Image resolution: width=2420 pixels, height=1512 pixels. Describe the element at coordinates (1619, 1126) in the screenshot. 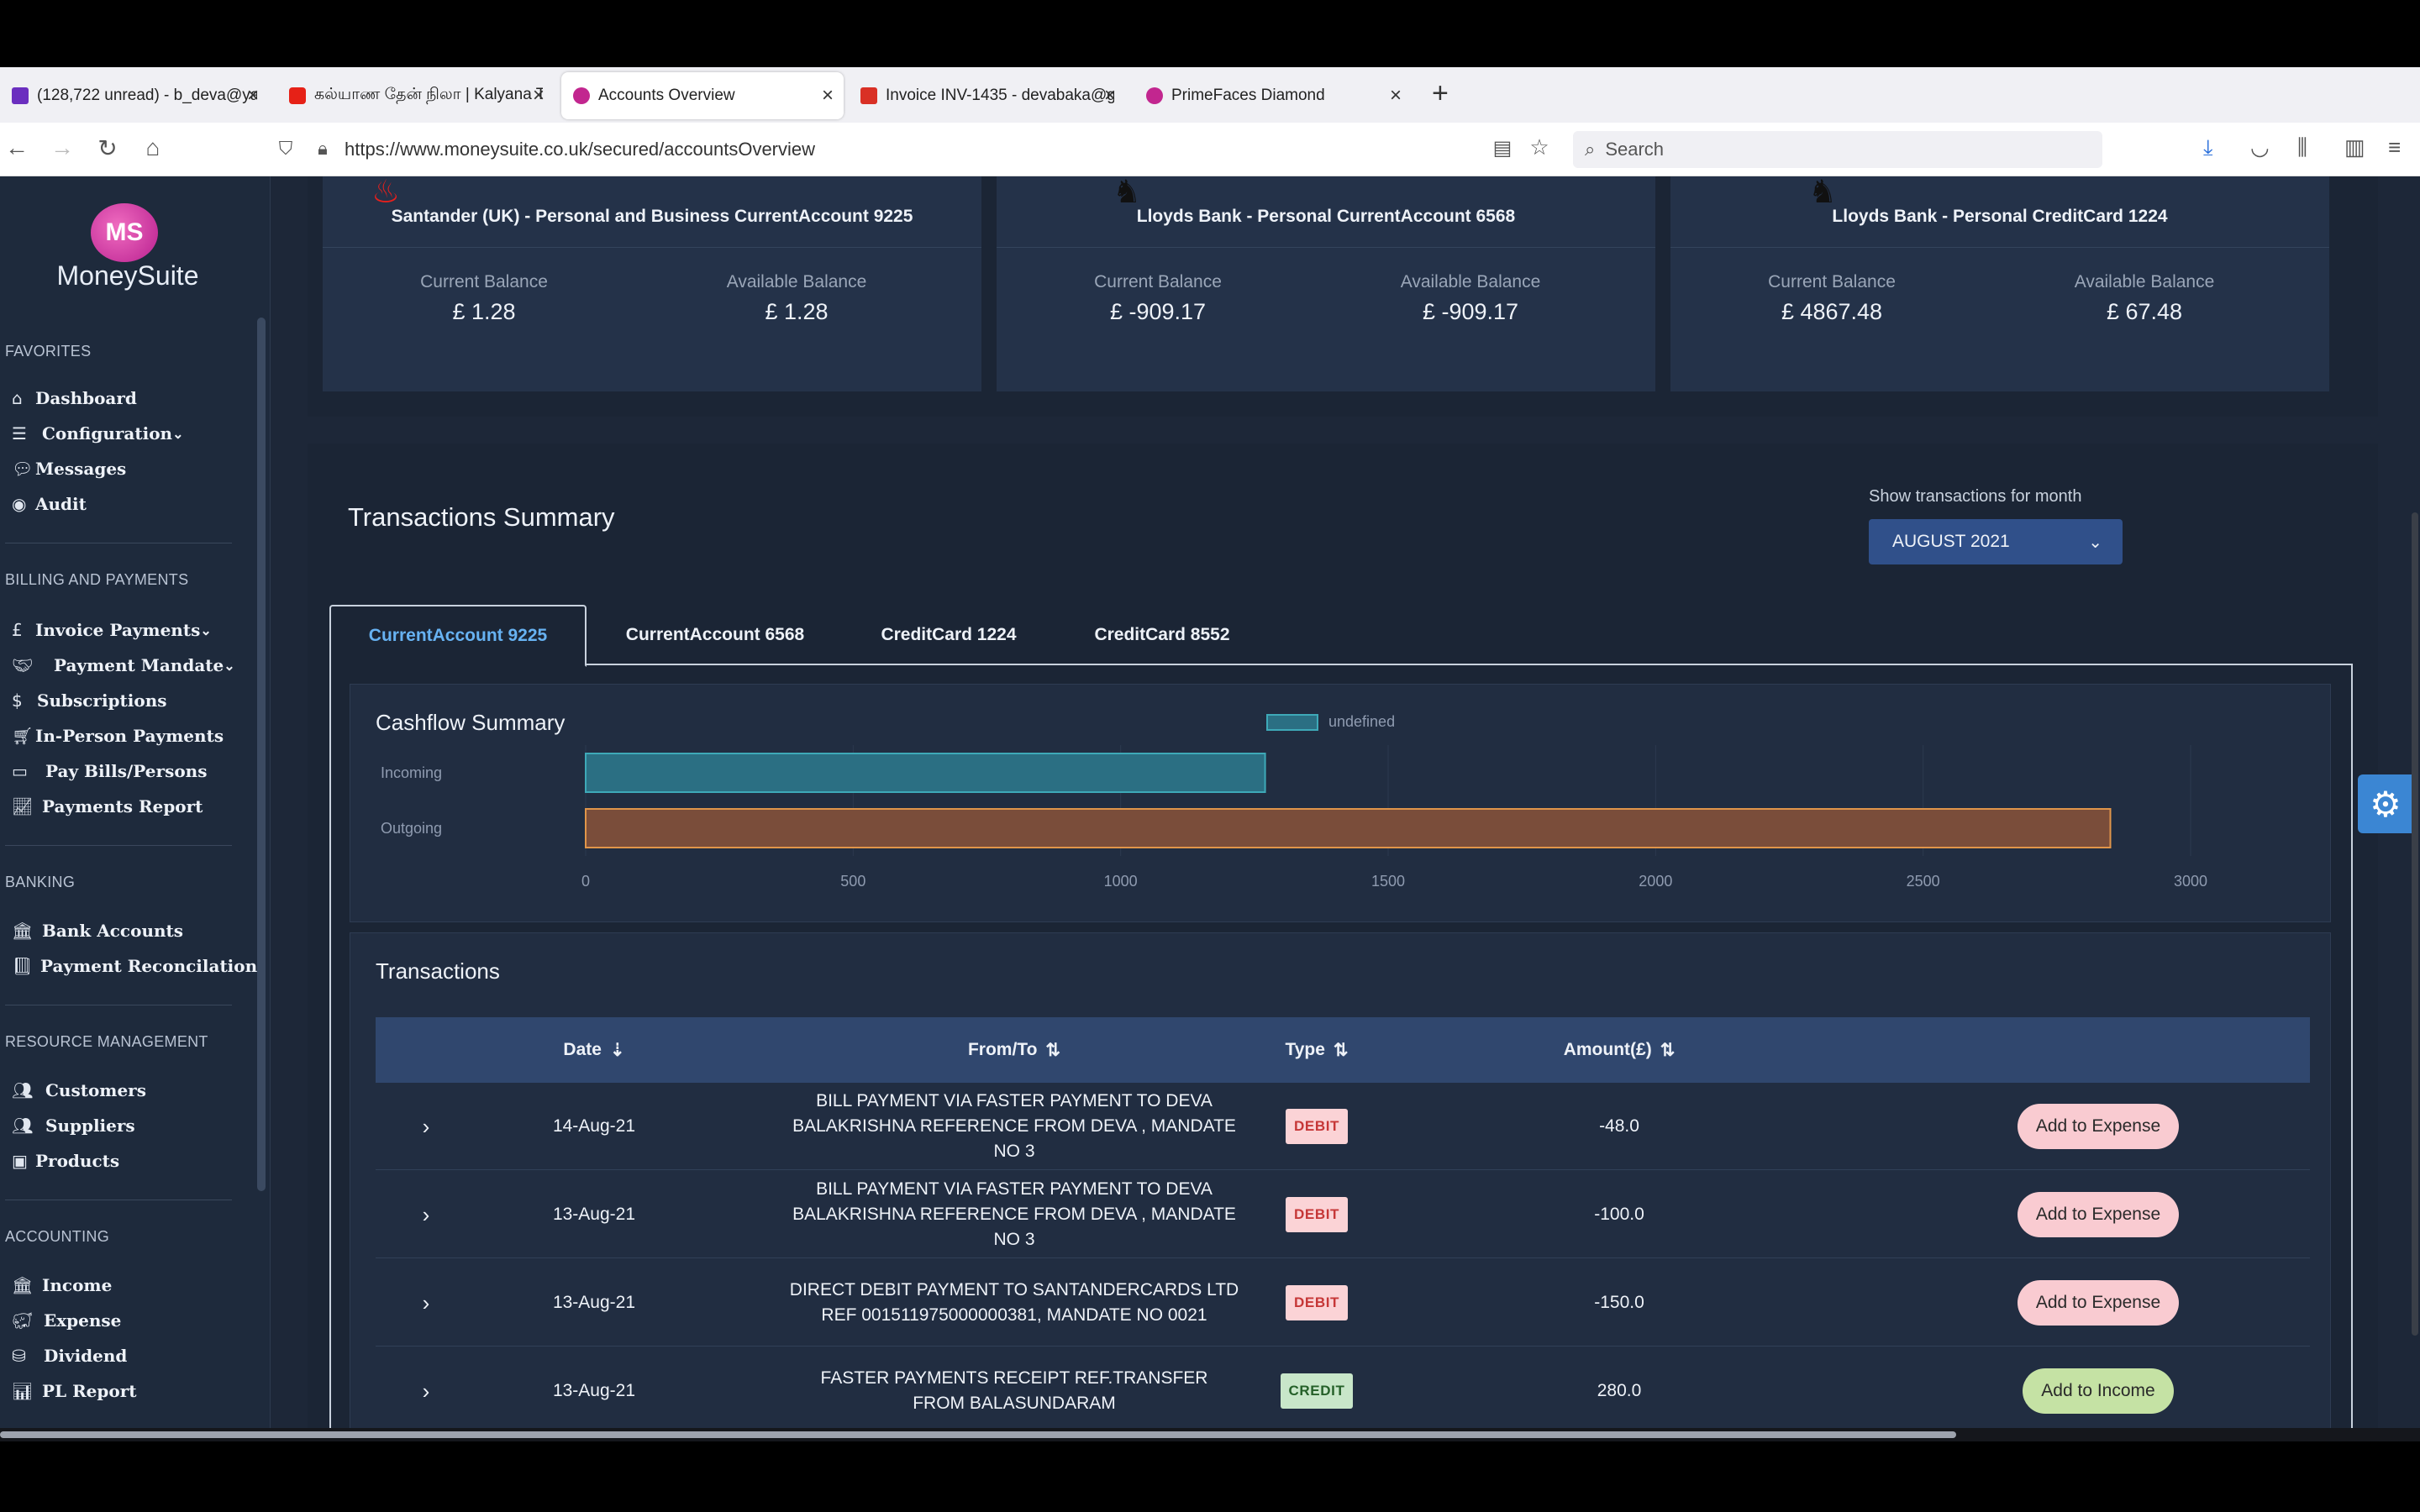

I see `cell-amount: -48.0` at that location.